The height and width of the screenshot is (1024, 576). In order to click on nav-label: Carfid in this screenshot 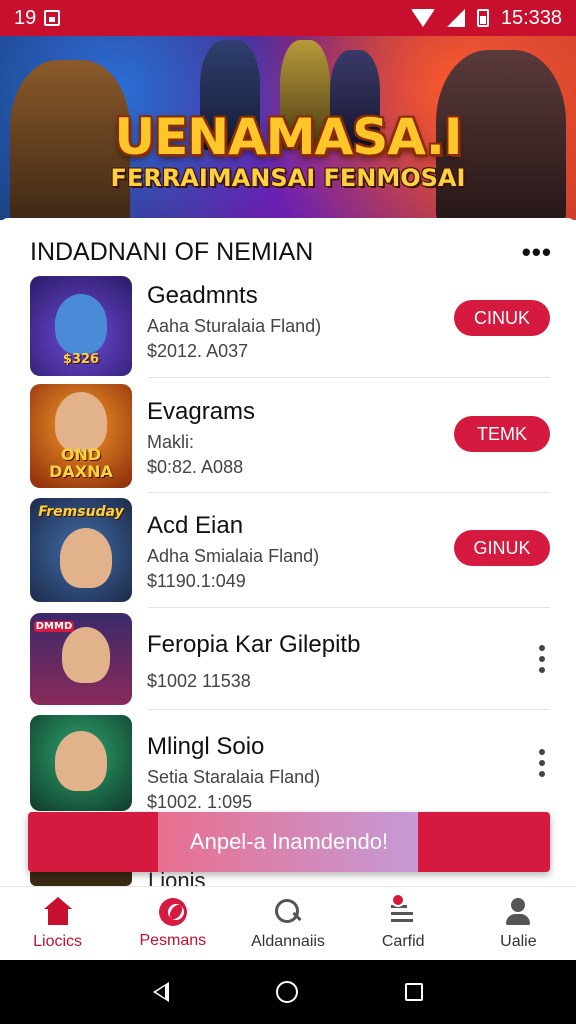, I will do `click(403, 941)`.